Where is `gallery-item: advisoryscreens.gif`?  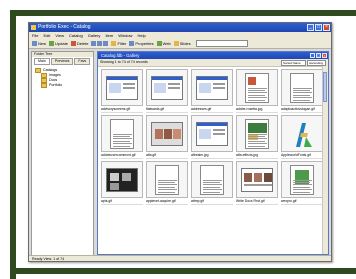 gallery-item: advisoryscreens.gif is located at coordinates (122, 91).